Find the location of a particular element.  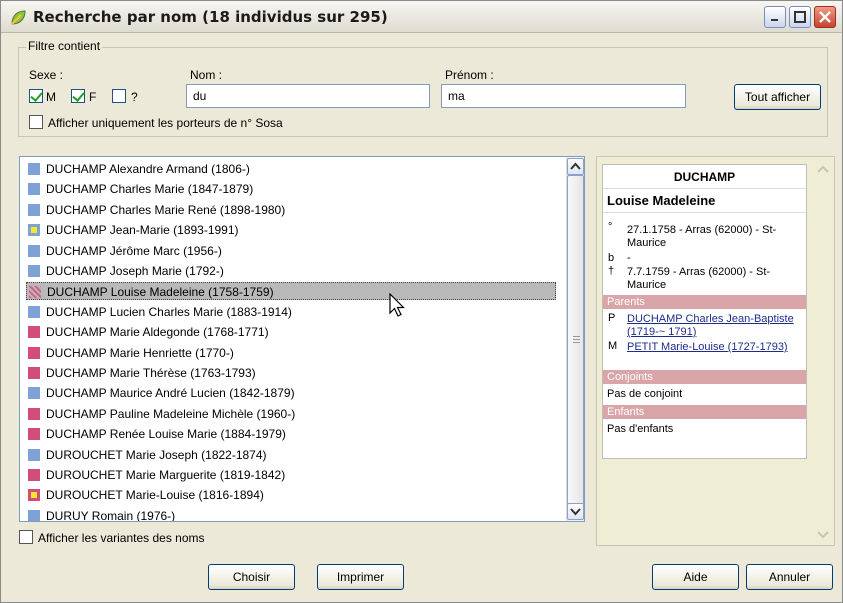

help-button: Aide is located at coordinates (695, 577).